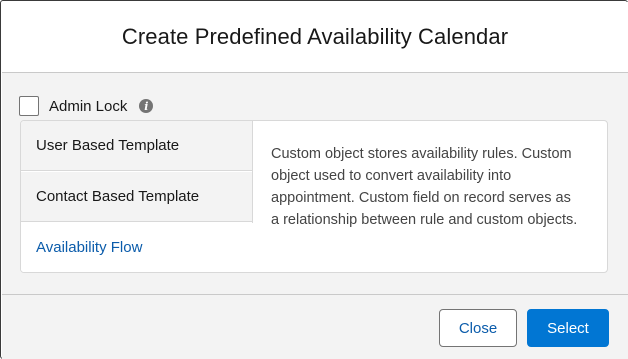  I want to click on admin-lock-checkbox, so click(29, 106).